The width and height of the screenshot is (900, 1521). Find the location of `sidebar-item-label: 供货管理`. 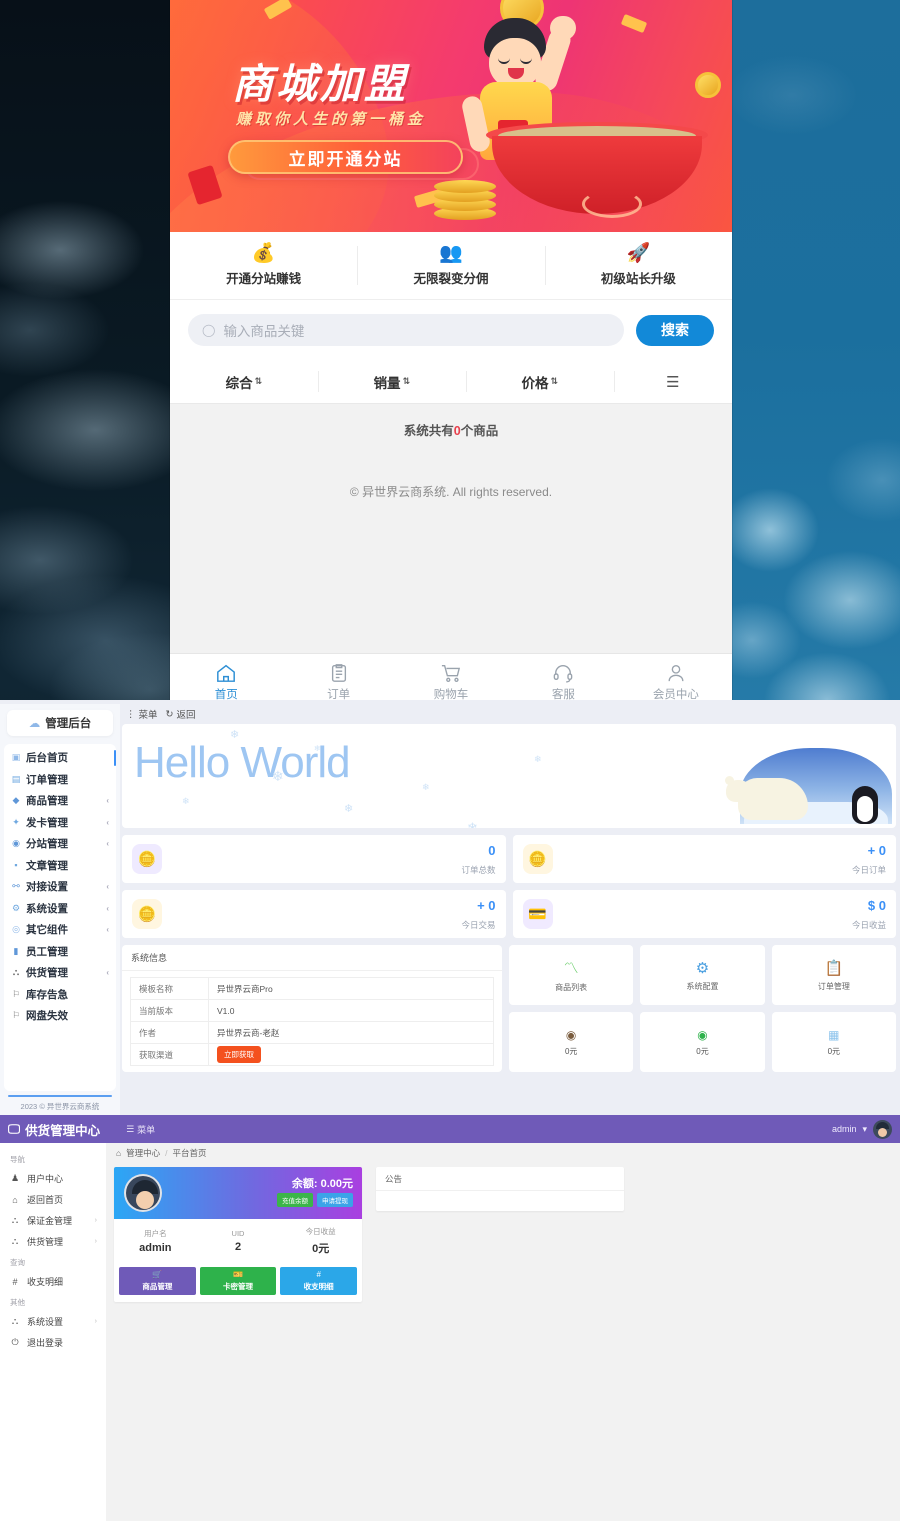

sidebar-item-label: 供货管理 is located at coordinates (47, 973).